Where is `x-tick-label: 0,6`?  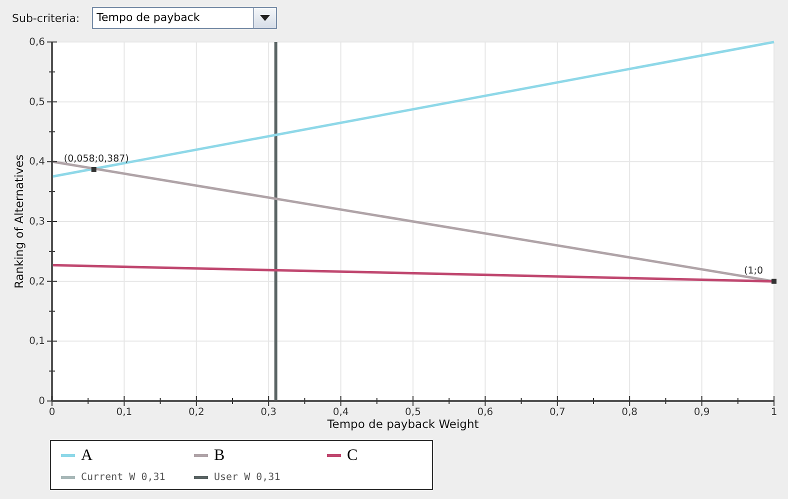 x-tick-label: 0,6 is located at coordinates (485, 412).